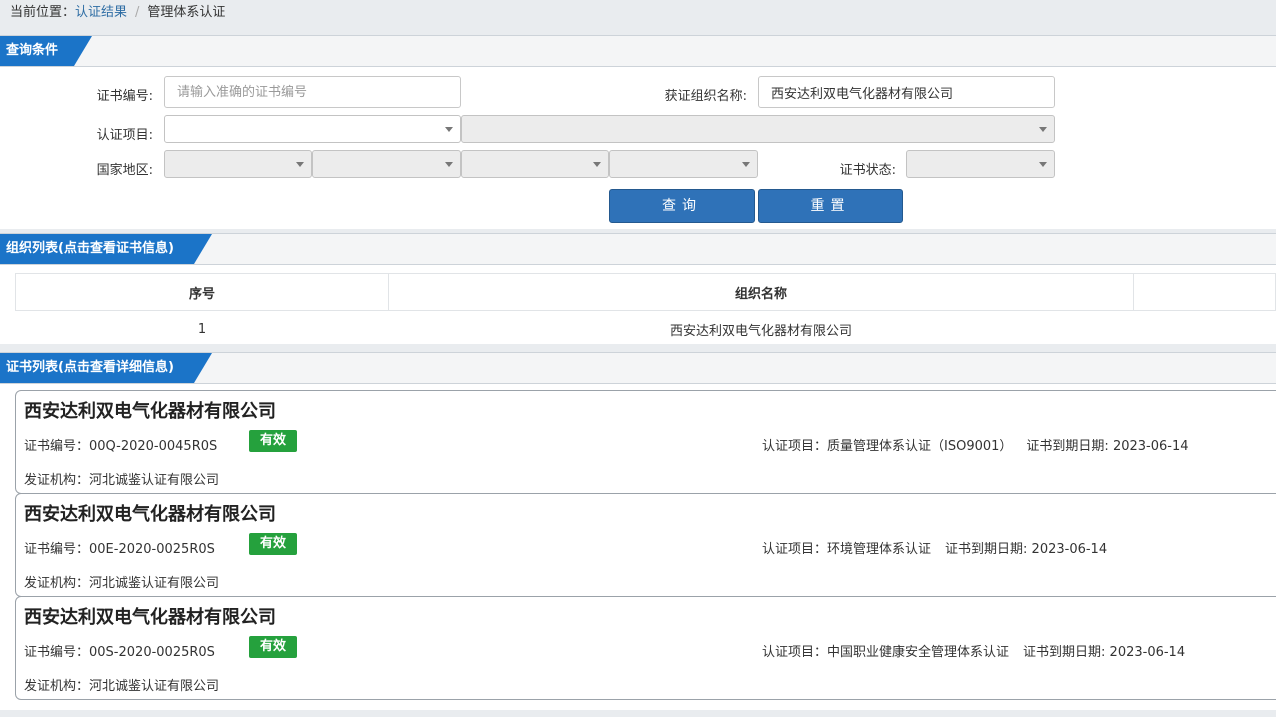  What do you see at coordinates (867, 170) in the screenshot?
I see `status-label: 证书状态:` at bounding box center [867, 170].